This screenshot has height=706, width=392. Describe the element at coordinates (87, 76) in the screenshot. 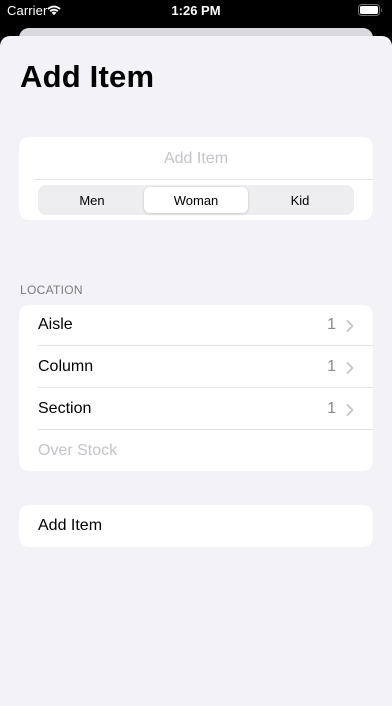

I see `page-title: Add Item` at that location.